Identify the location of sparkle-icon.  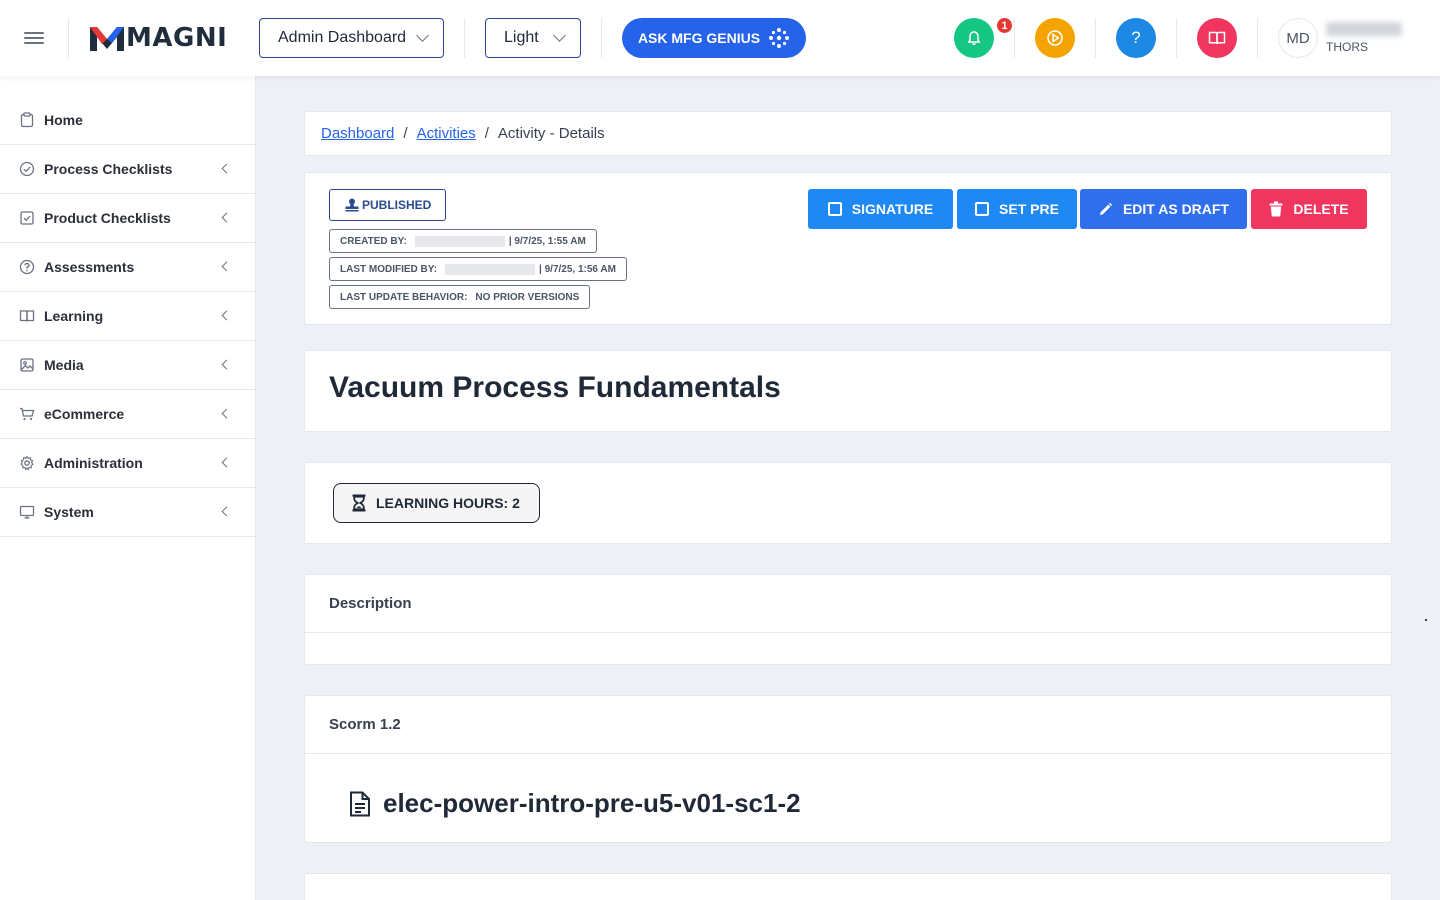
(779, 38).